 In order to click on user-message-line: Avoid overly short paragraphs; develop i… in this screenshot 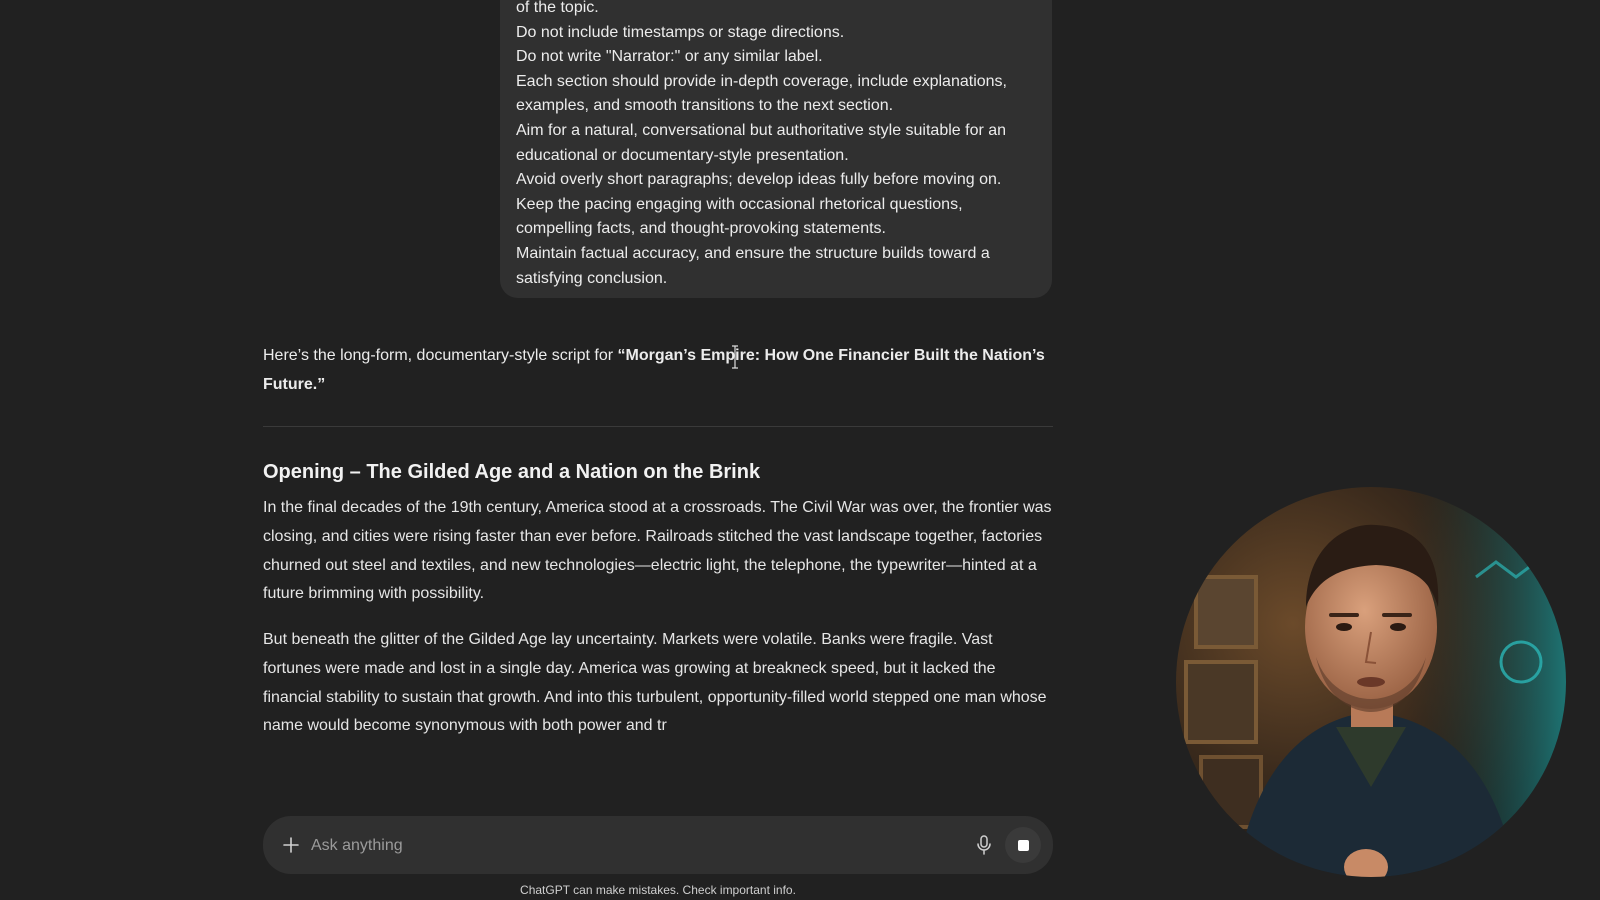, I will do `click(759, 180)`.